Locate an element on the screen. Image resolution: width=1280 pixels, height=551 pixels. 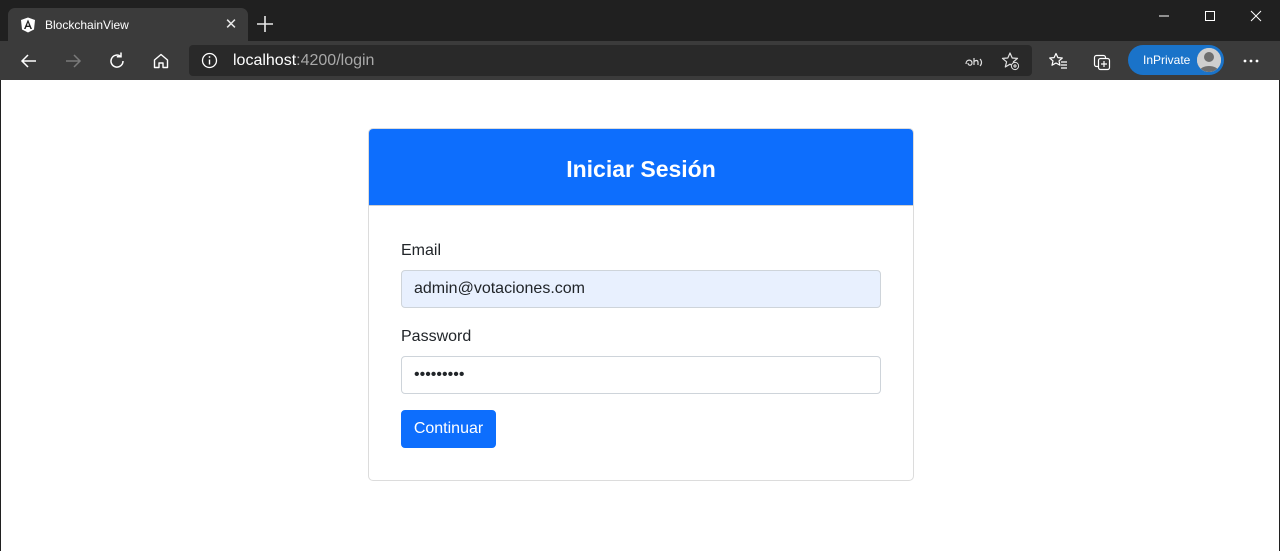
favorites-icon is located at coordinates (1058, 60).